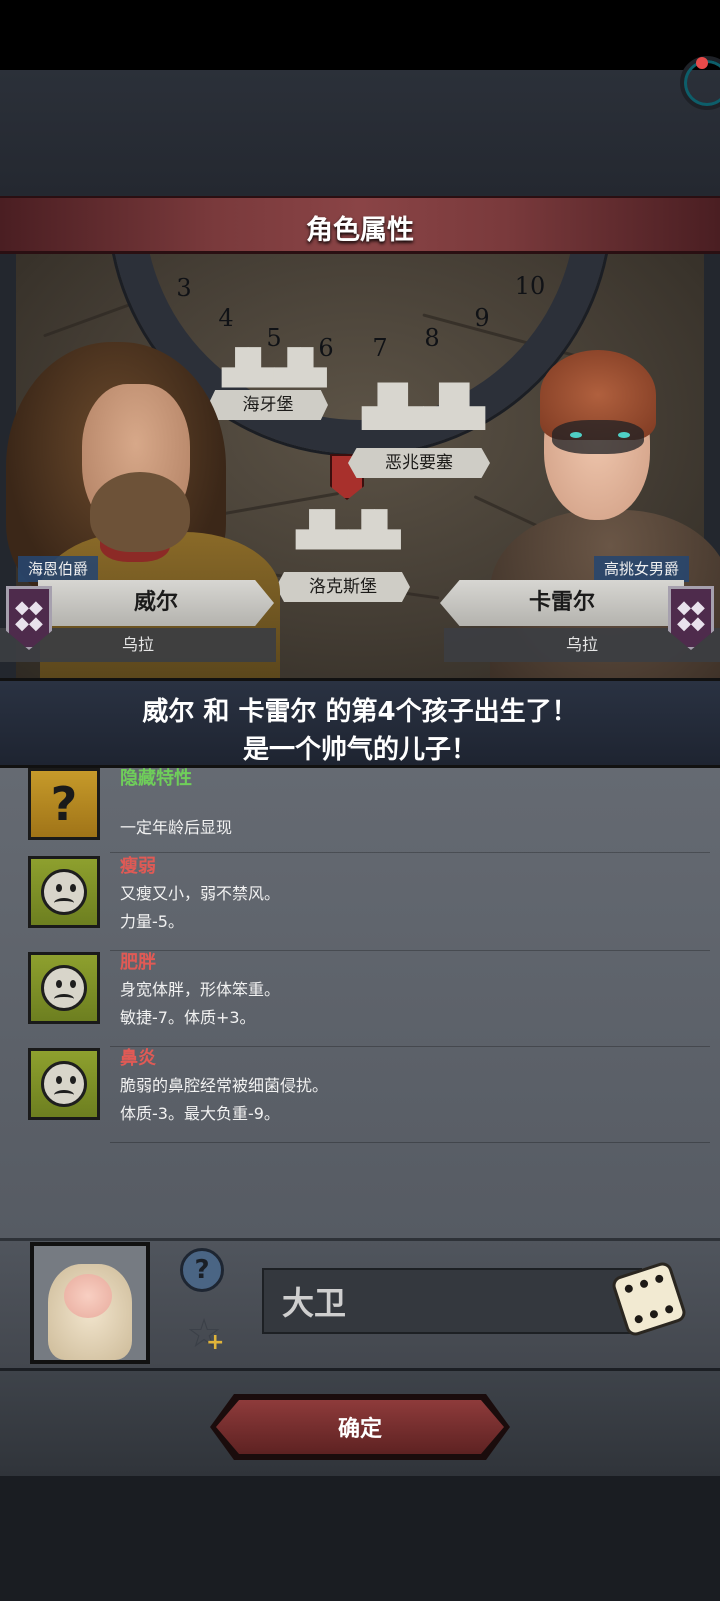  Describe the element at coordinates (360, 1538) in the screenshot. I see `bottom-background` at that location.